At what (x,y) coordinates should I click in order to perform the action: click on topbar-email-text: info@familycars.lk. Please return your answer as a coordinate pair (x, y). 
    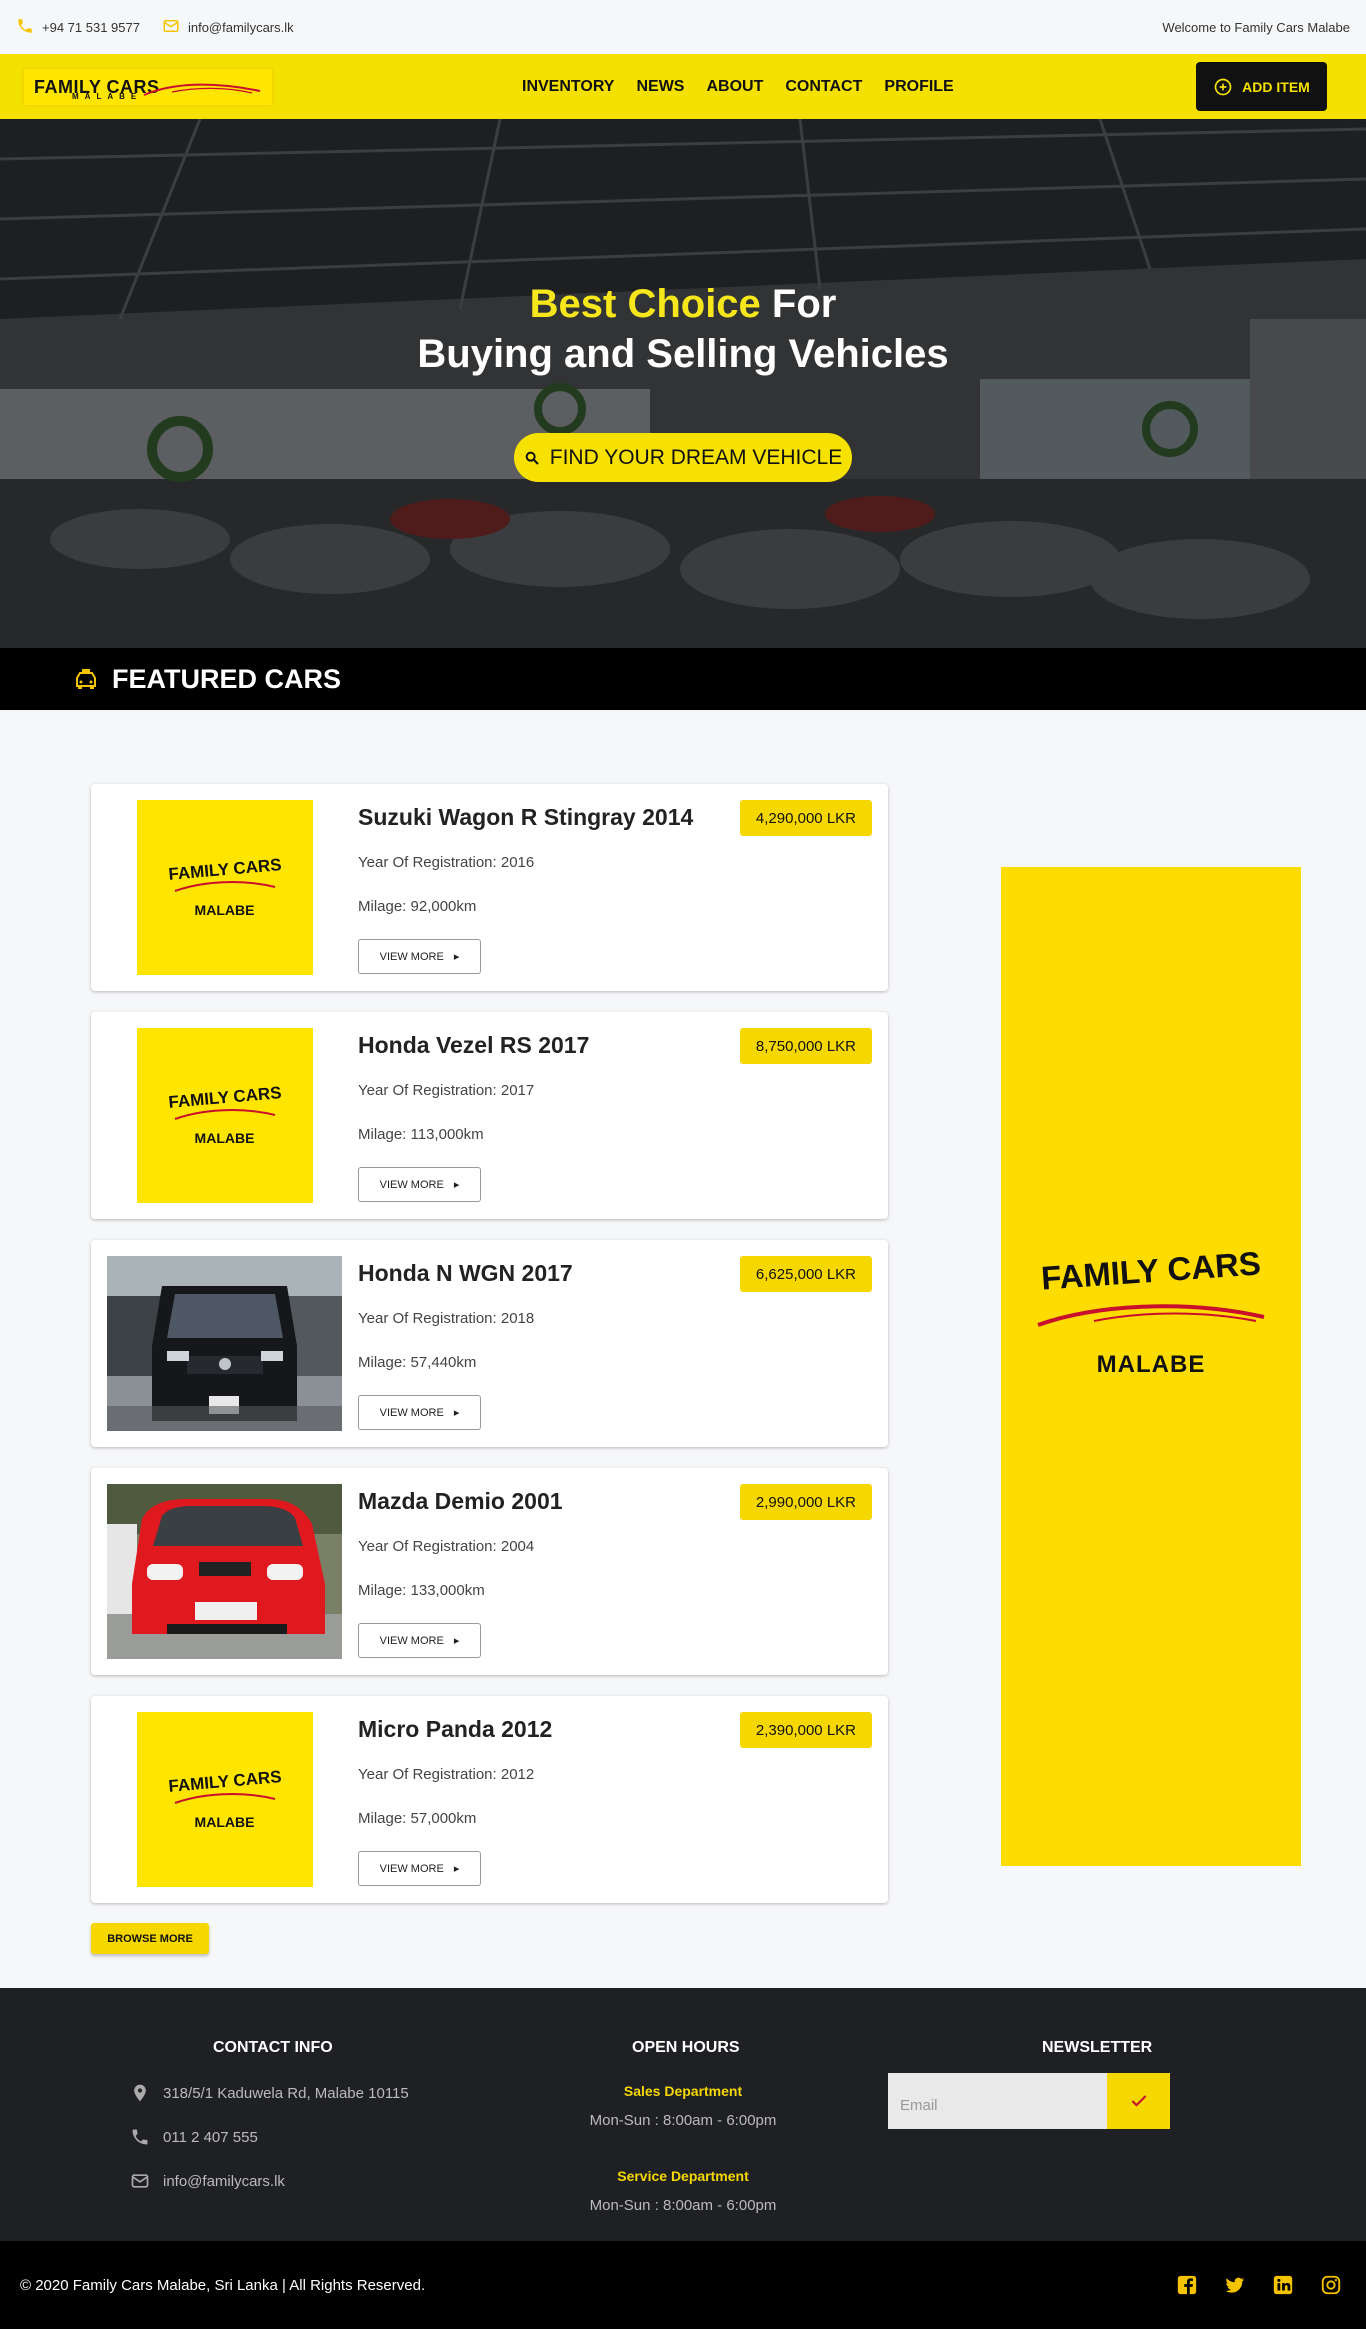
    Looking at the image, I should click on (240, 27).